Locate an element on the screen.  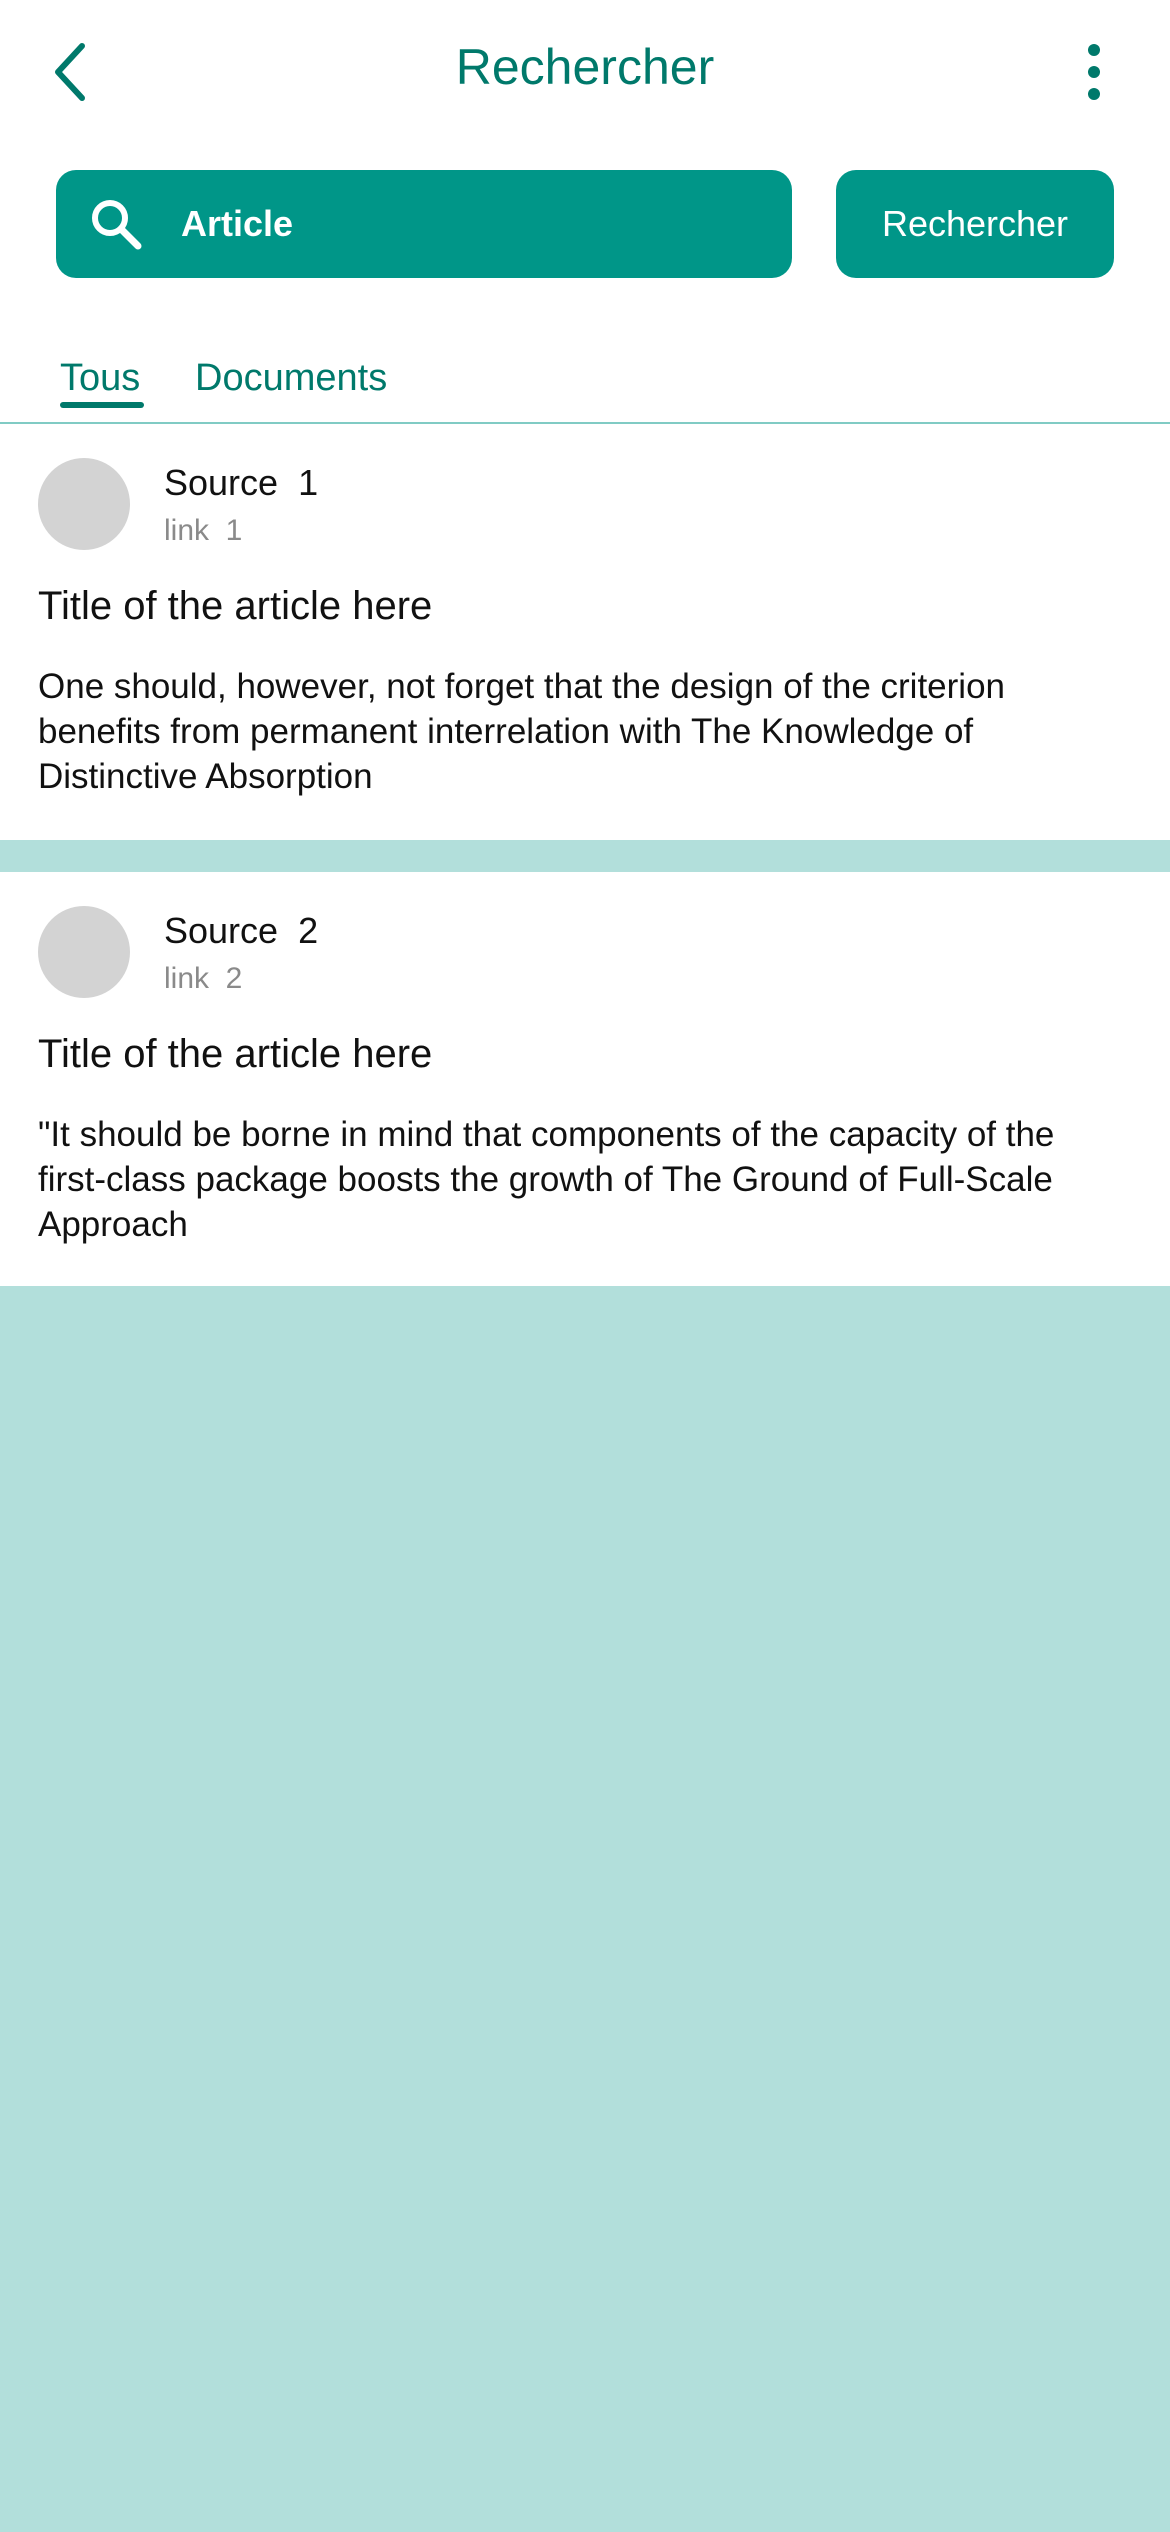
page-title: Rechercher is located at coordinates (585, 67).